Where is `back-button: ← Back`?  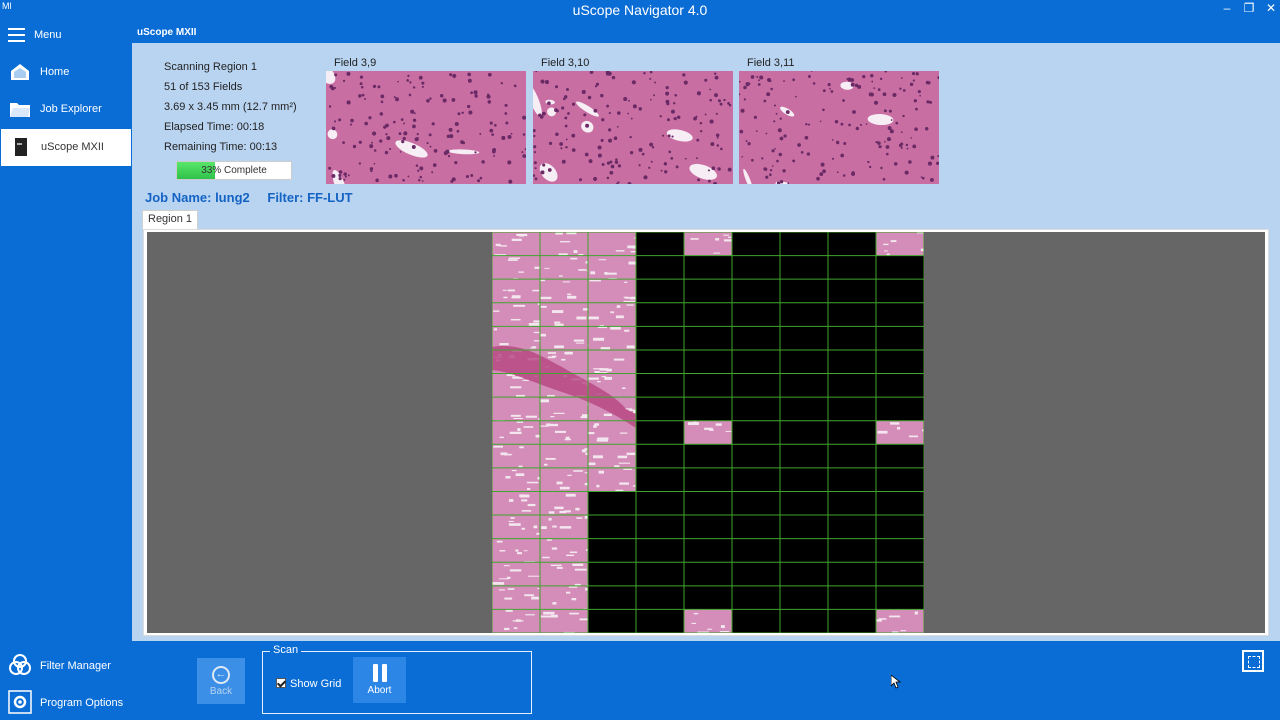
back-button: ← Back is located at coordinates (221, 681).